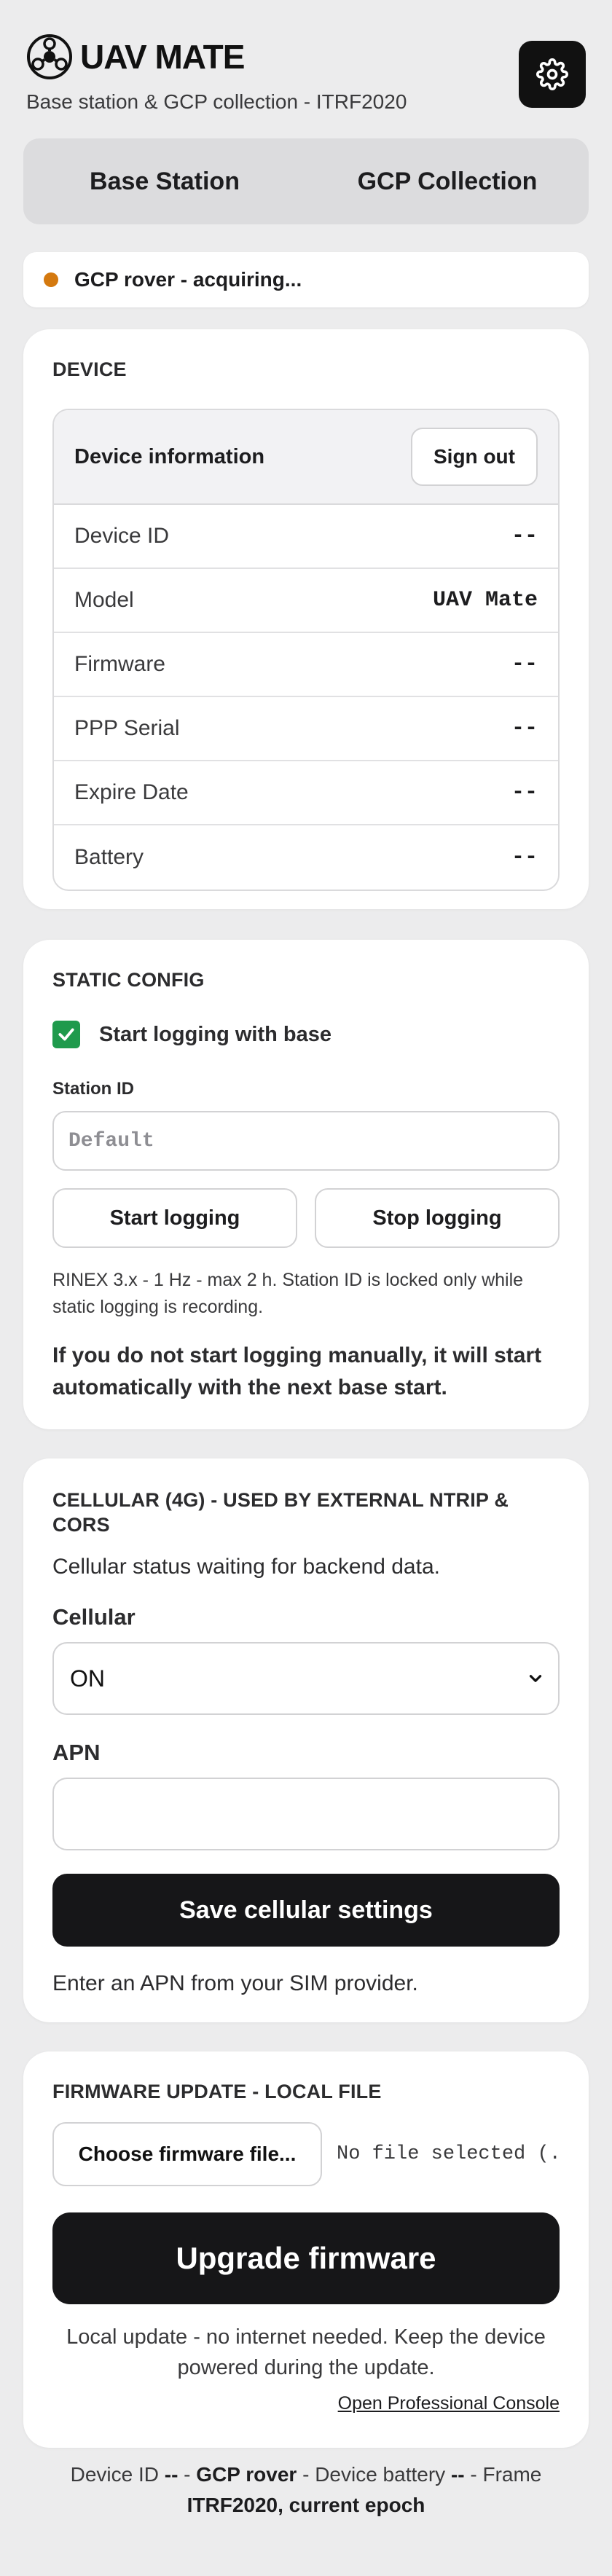 Image resolution: width=612 pixels, height=2576 pixels. Describe the element at coordinates (235, 1983) in the screenshot. I see `apn-hint: Enter an APN from your SIM provider.` at that location.